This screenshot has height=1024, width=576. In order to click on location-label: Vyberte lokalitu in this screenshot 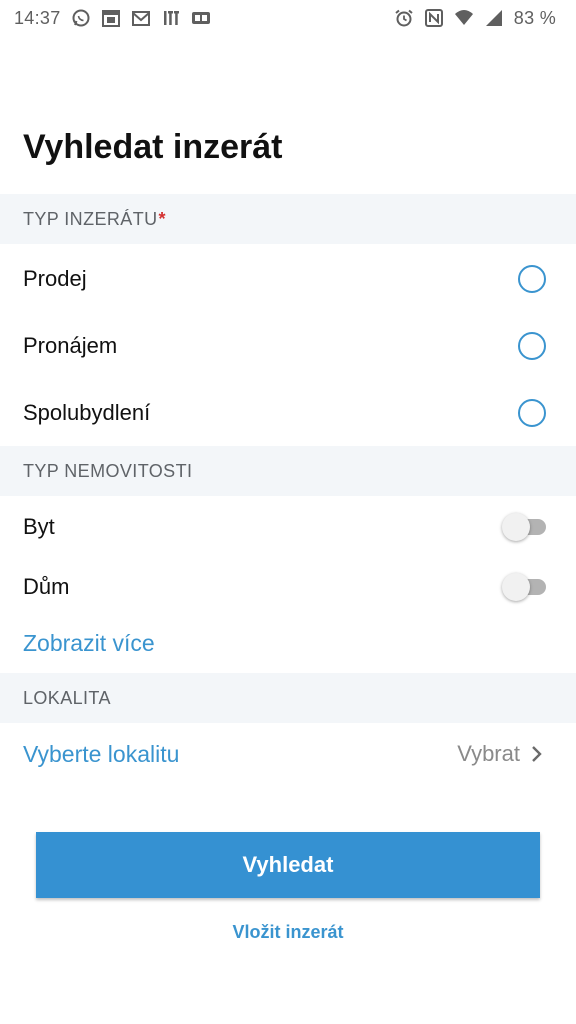, I will do `click(101, 754)`.